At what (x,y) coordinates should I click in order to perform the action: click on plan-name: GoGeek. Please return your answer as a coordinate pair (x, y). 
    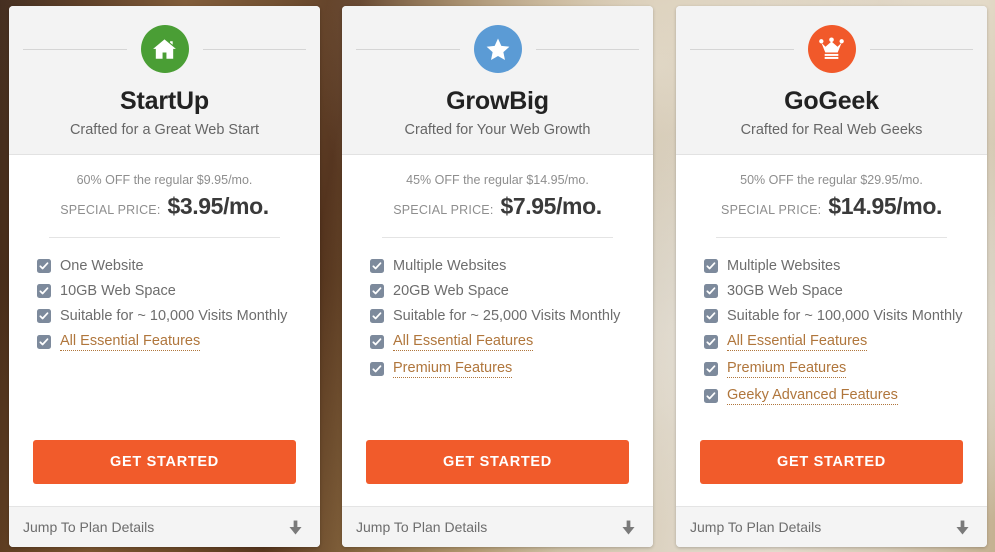
    Looking at the image, I should click on (831, 101).